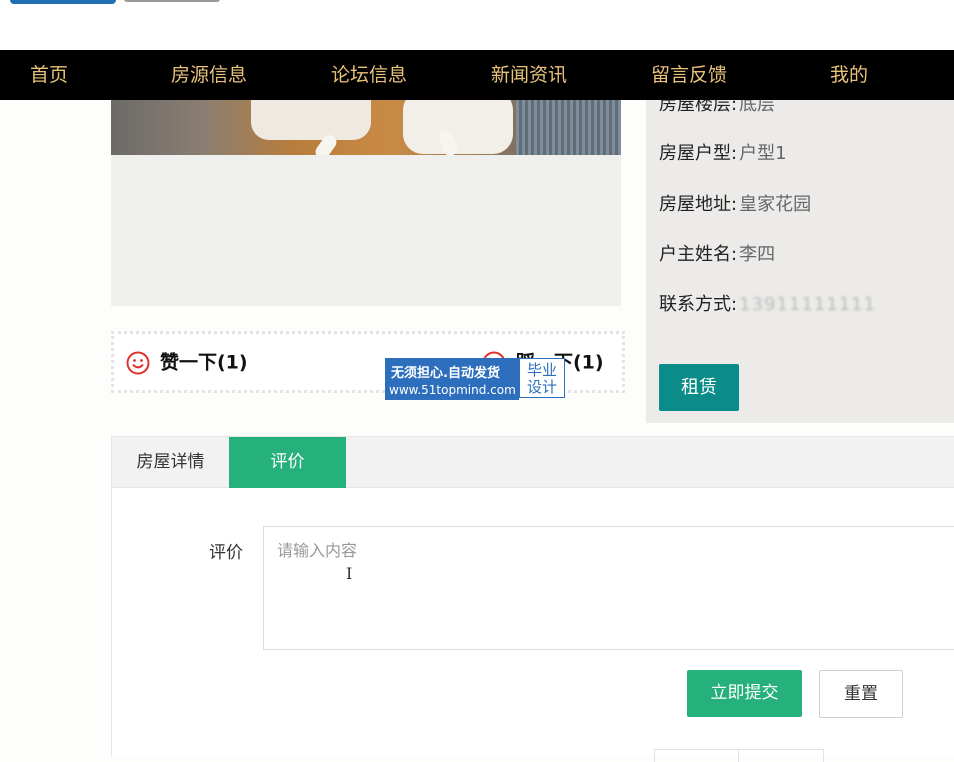 The image size is (954, 762). I want to click on nav-item-listings: 房源信息, so click(209, 75).